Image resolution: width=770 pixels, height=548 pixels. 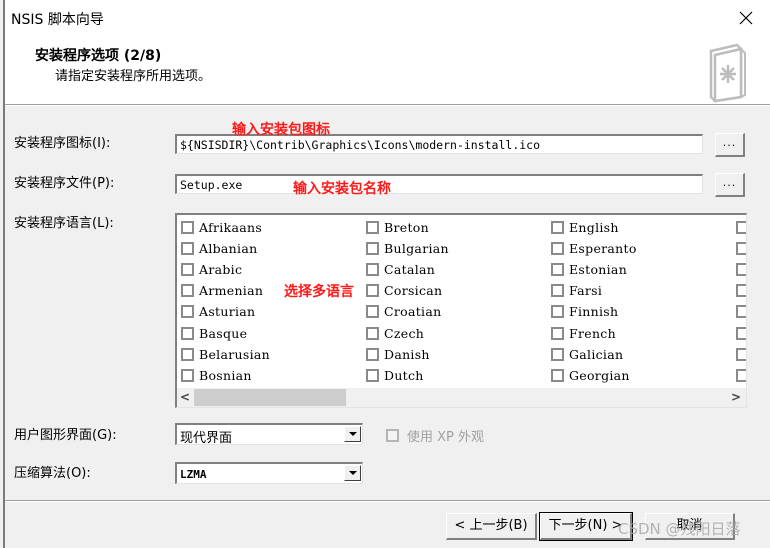 What do you see at coordinates (594, 248) in the screenshot?
I see `language-item: Esperanto` at bounding box center [594, 248].